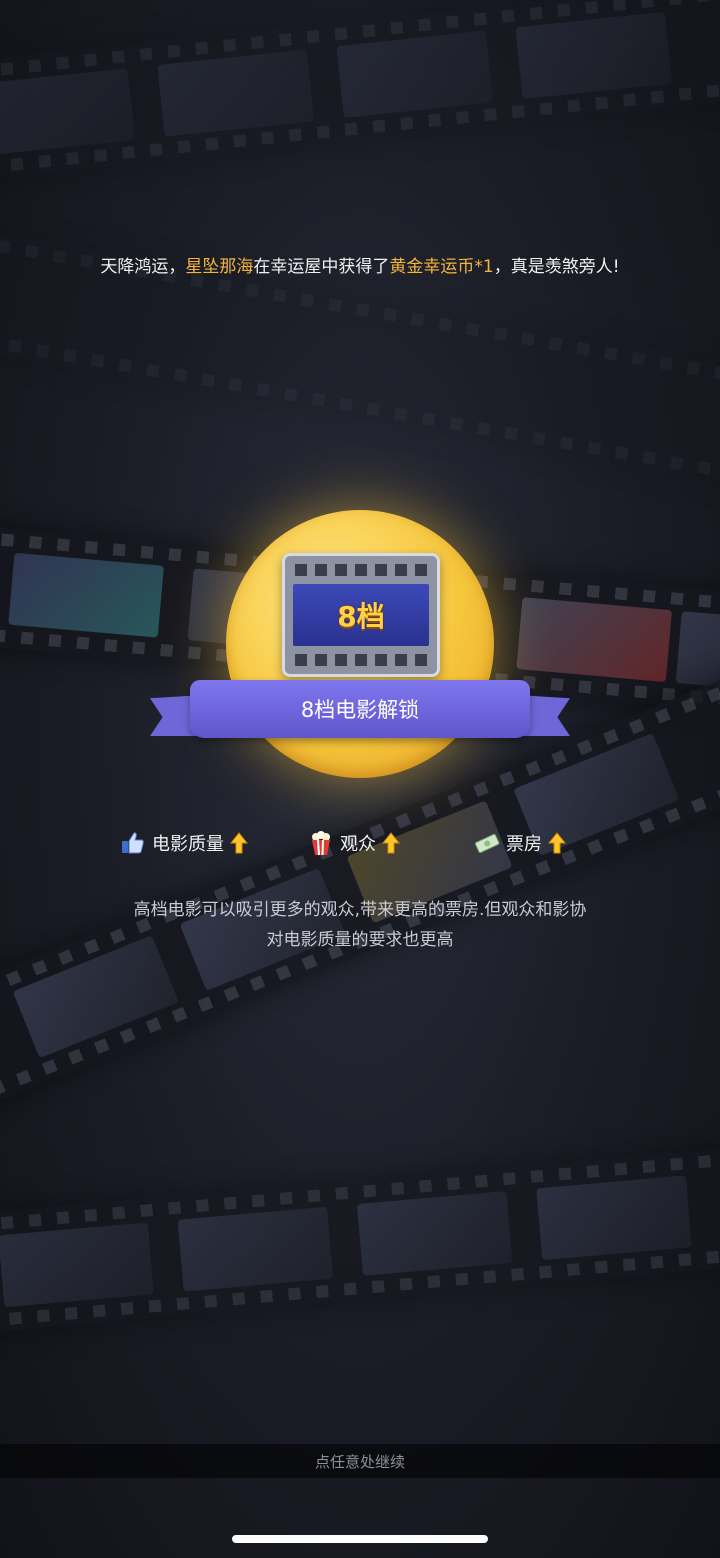 This screenshot has width=720, height=1558. Describe the element at coordinates (360, 910) in the screenshot. I see `description-line-1: 高档电影可以吸引更多的观众,带来更高的票房.但观众和影协` at that location.